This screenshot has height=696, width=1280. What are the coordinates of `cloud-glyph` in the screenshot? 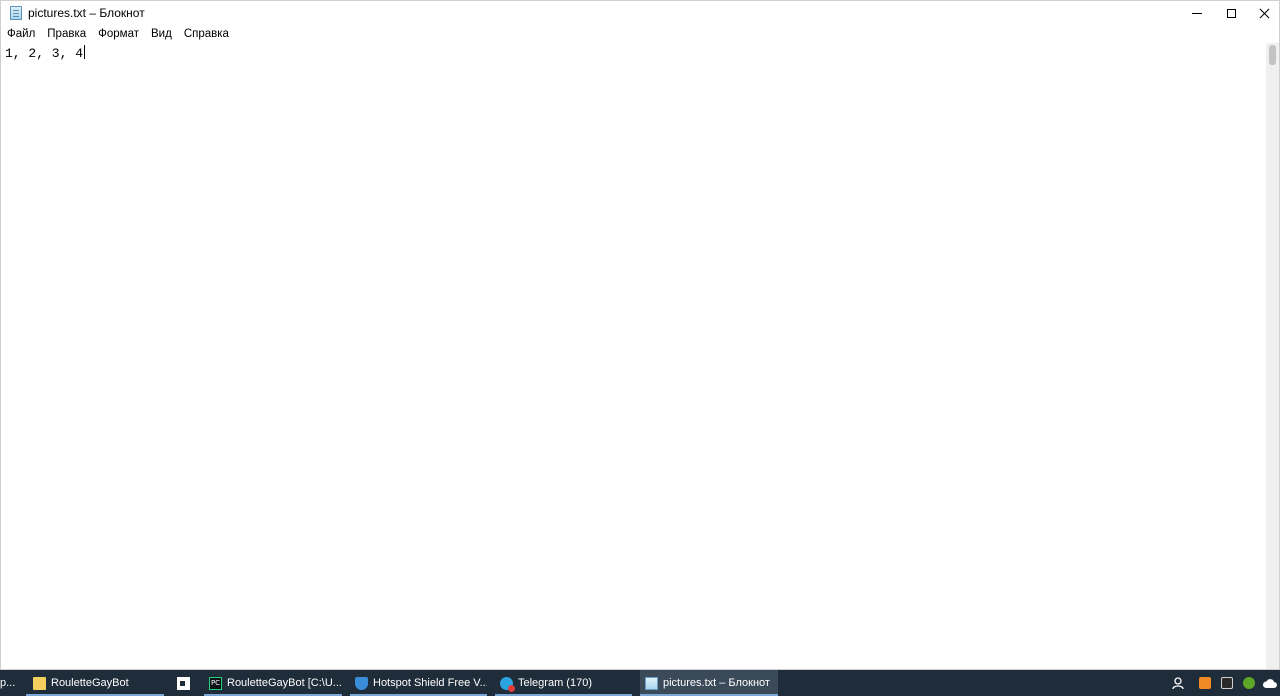 It's located at (1269, 683).